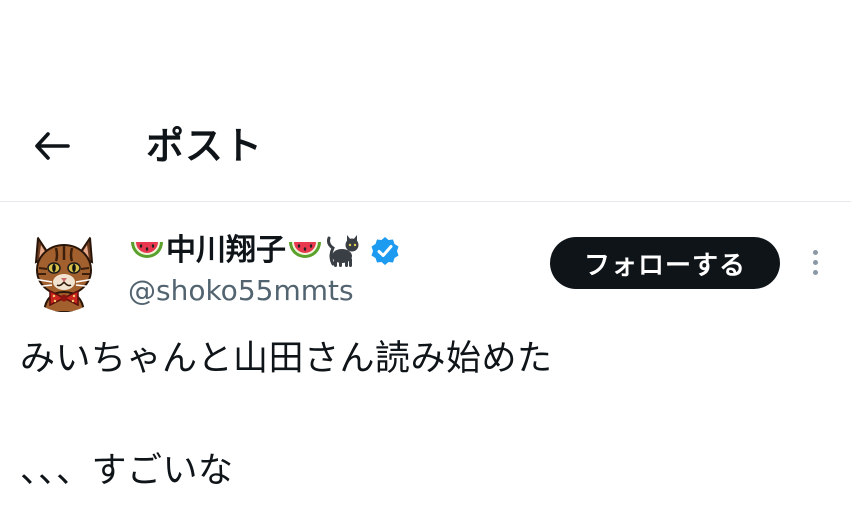 This screenshot has height=509, width=851. Describe the element at coordinates (241, 291) in the screenshot. I see `author-handle: @shoko55mmts` at that location.